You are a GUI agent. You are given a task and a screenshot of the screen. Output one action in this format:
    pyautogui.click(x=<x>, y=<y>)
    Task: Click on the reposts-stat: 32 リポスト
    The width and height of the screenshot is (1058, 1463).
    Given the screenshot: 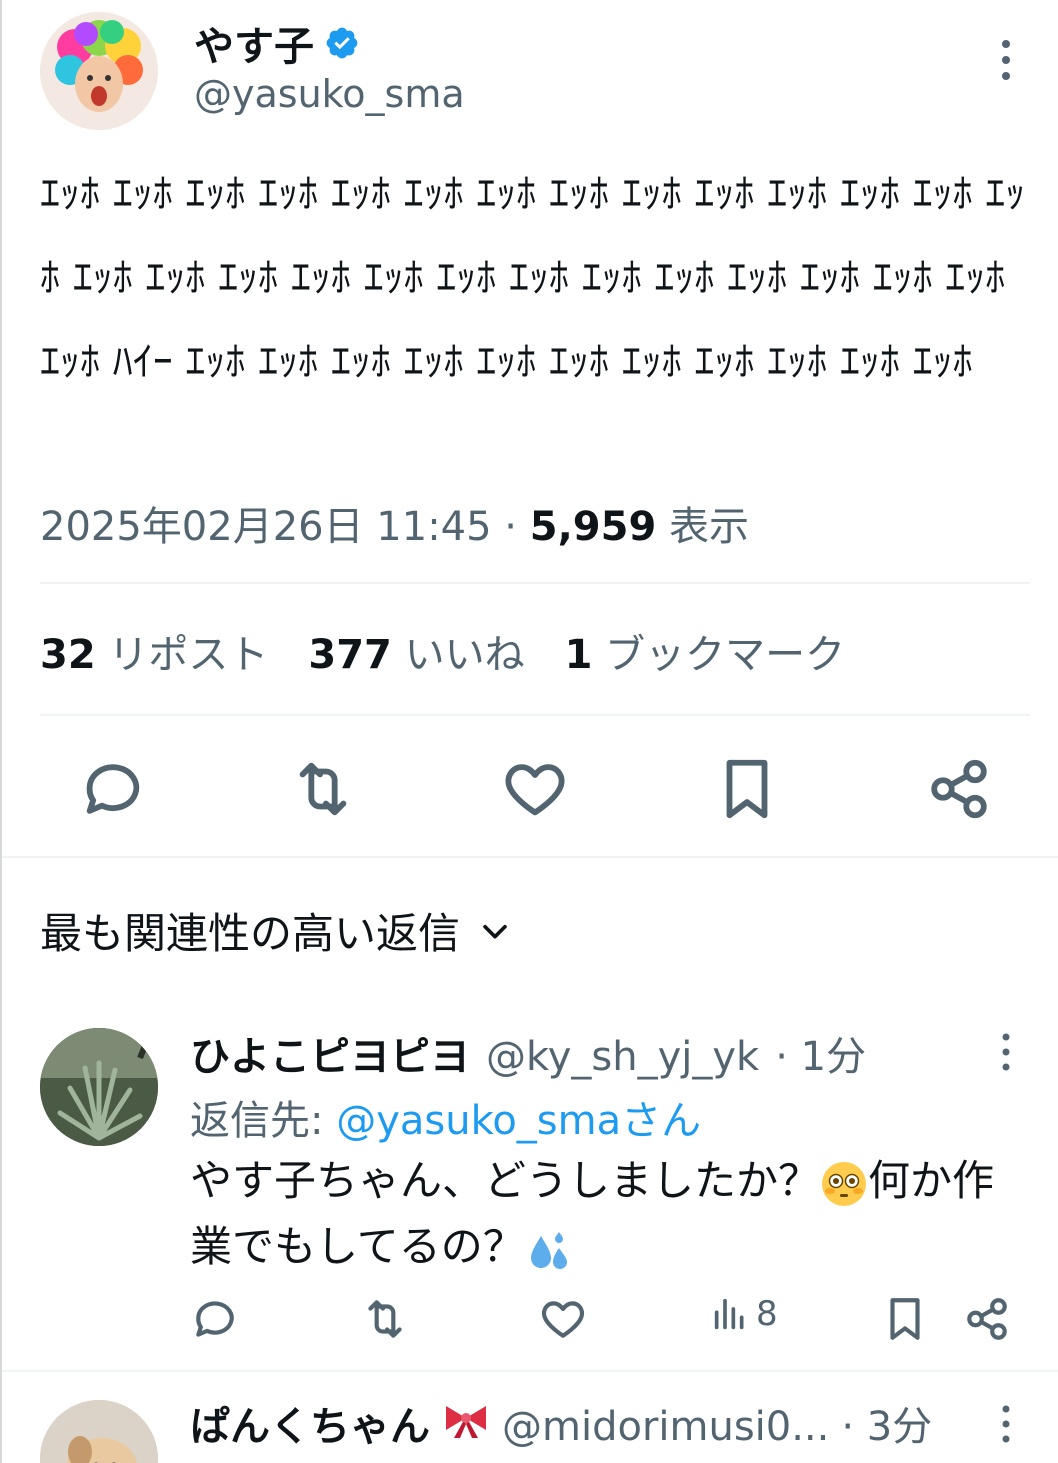 What is the action you would take?
    pyautogui.click(x=154, y=651)
    